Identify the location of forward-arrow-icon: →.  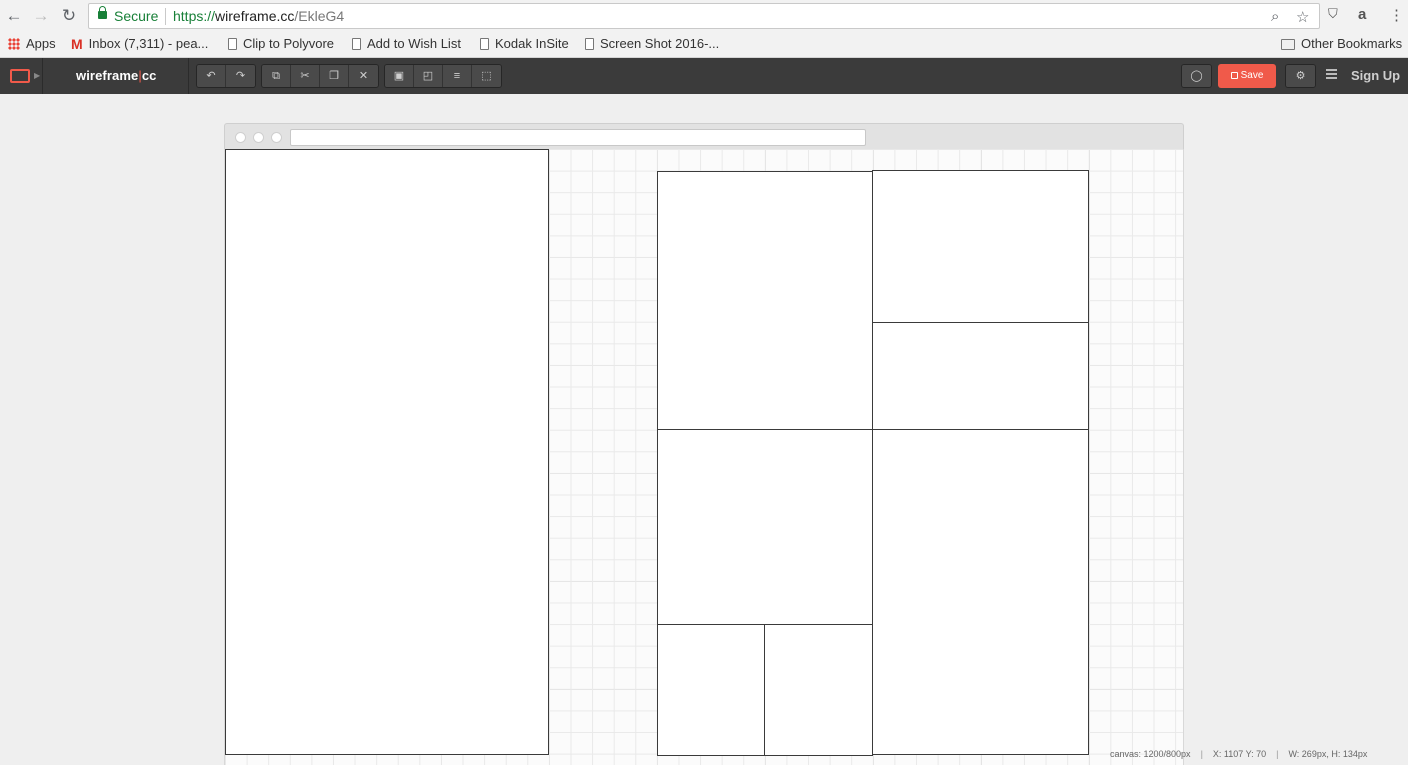
(41, 16).